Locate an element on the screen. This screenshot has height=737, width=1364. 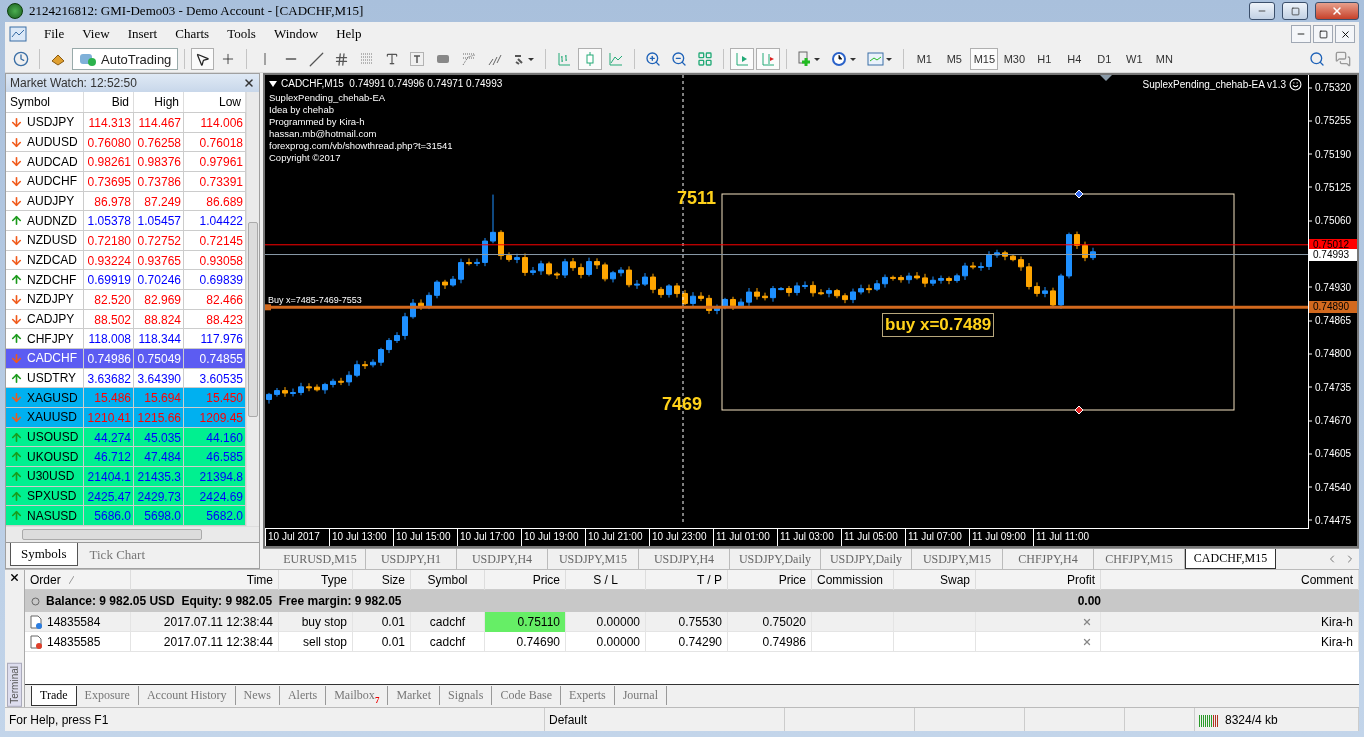
chart-shift-icon is located at coordinates (768, 59).